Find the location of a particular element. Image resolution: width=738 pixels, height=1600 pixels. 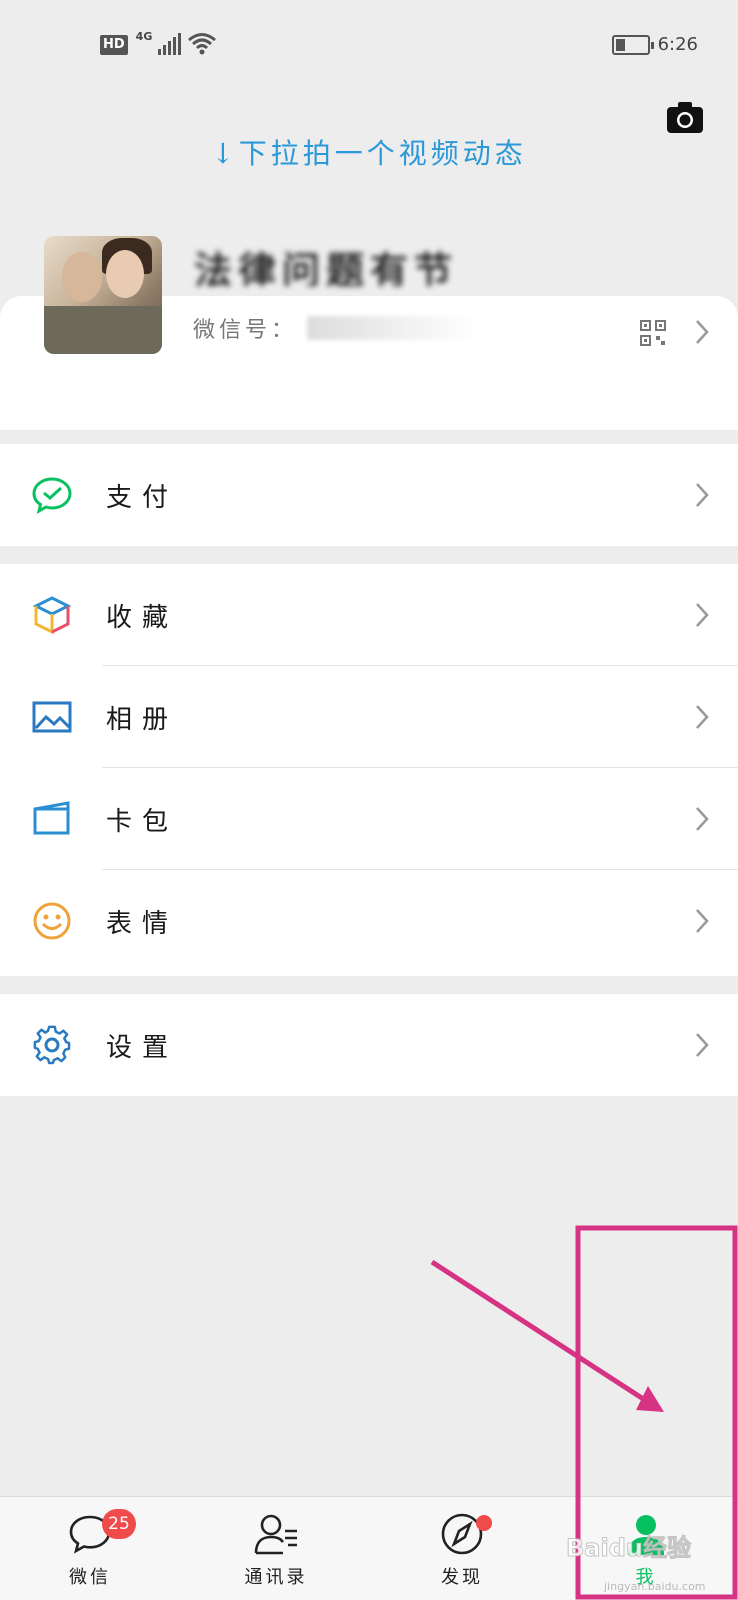

menu-item-stickers: 表情 is located at coordinates (369, 921).